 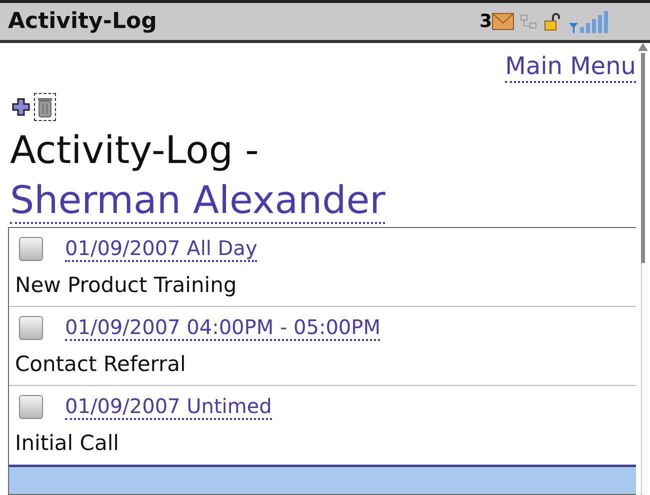 What do you see at coordinates (588, 21) in the screenshot?
I see `signal-icon` at bounding box center [588, 21].